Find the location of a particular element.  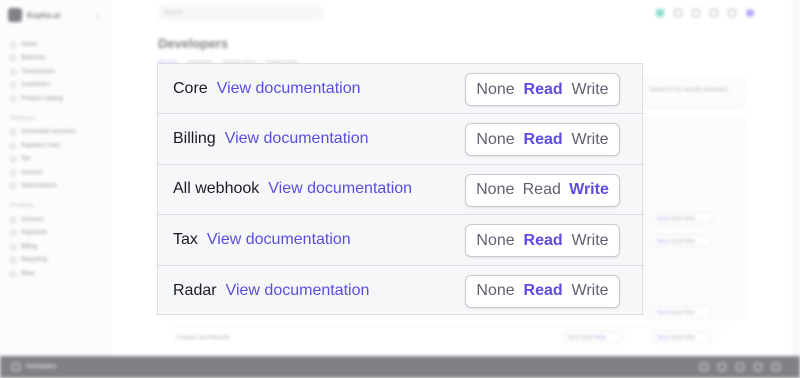

transactions-icon is located at coordinates (13, 71).